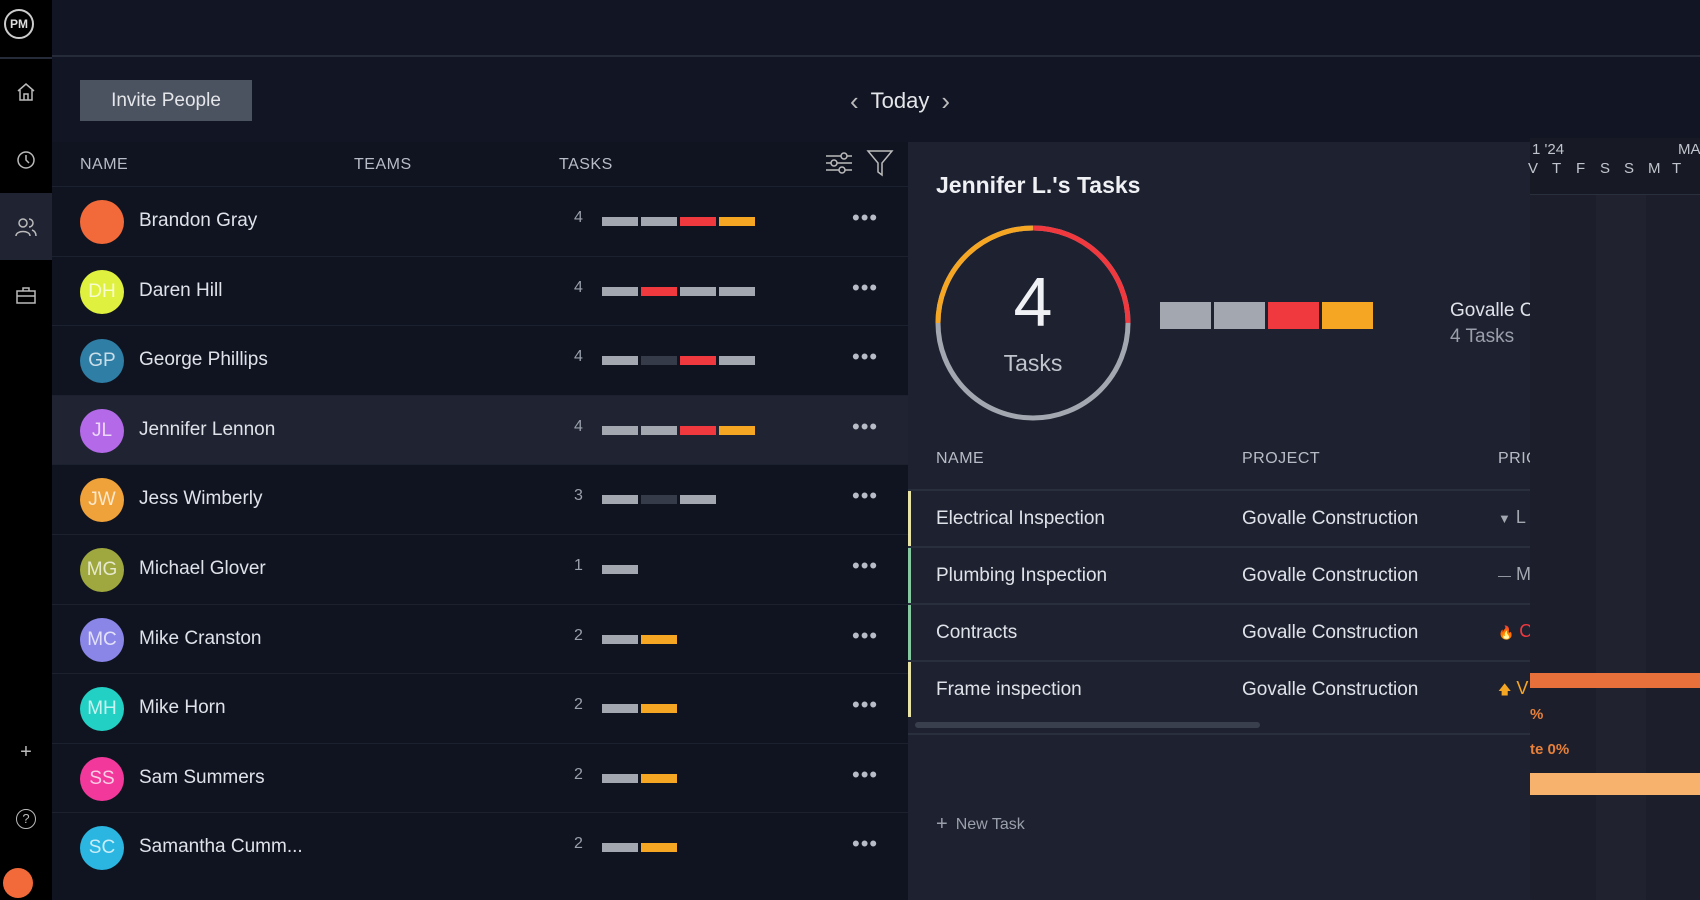  What do you see at coordinates (480, 221) in the screenshot?
I see `person-row: Brandon Gray 4 •••` at bounding box center [480, 221].